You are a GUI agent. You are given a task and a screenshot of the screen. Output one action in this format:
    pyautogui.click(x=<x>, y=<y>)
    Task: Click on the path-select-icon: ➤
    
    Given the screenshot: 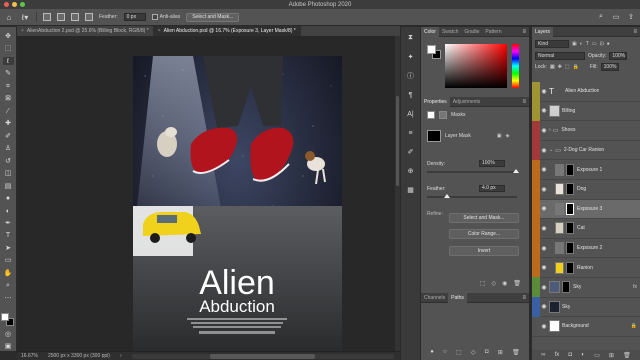 What is the action you would take?
    pyautogui.click(x=8, y=248)
    